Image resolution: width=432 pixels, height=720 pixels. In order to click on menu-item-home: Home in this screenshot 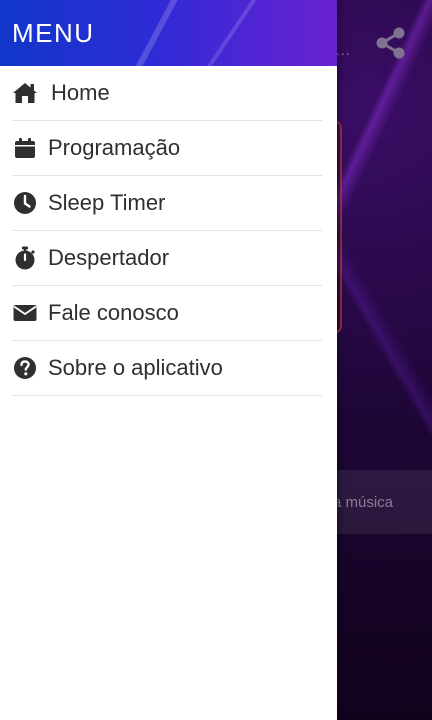, I will do `click(167, 93)`.